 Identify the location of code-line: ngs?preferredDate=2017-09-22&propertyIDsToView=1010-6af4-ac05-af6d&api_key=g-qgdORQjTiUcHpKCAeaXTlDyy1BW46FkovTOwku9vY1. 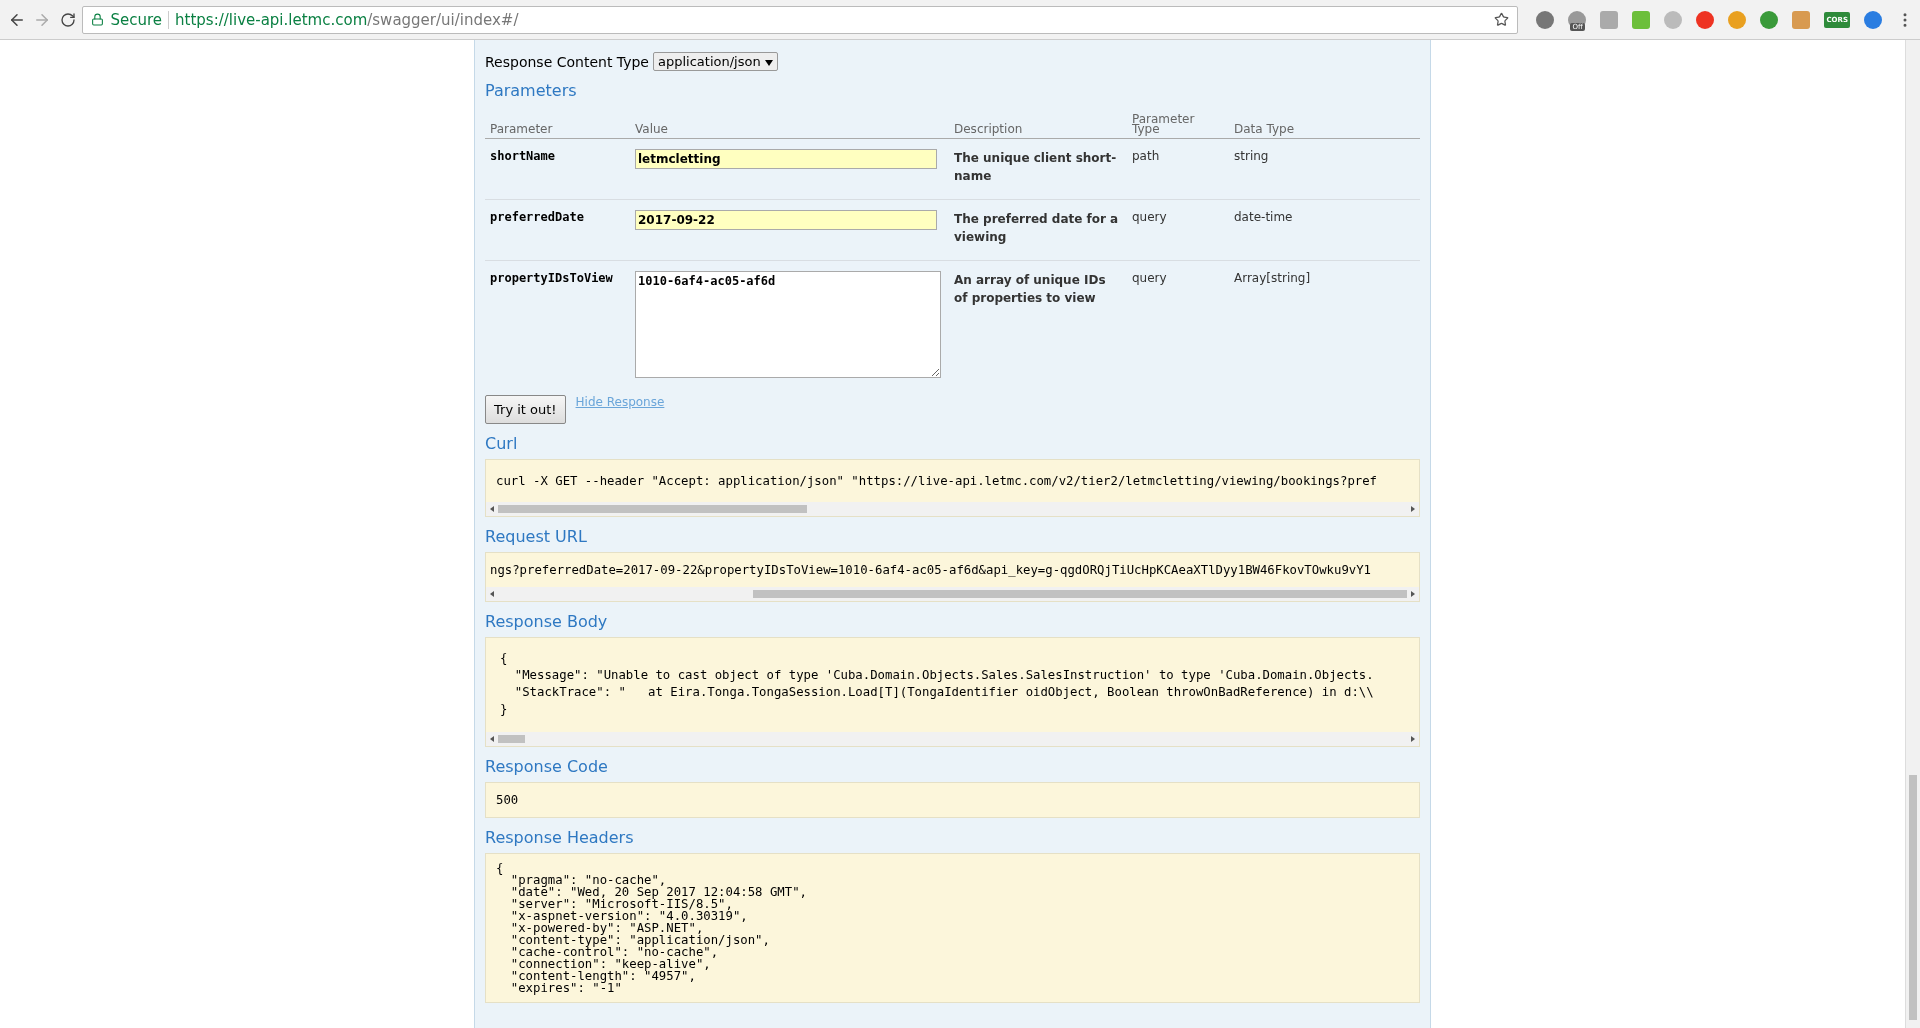
(931, 570).